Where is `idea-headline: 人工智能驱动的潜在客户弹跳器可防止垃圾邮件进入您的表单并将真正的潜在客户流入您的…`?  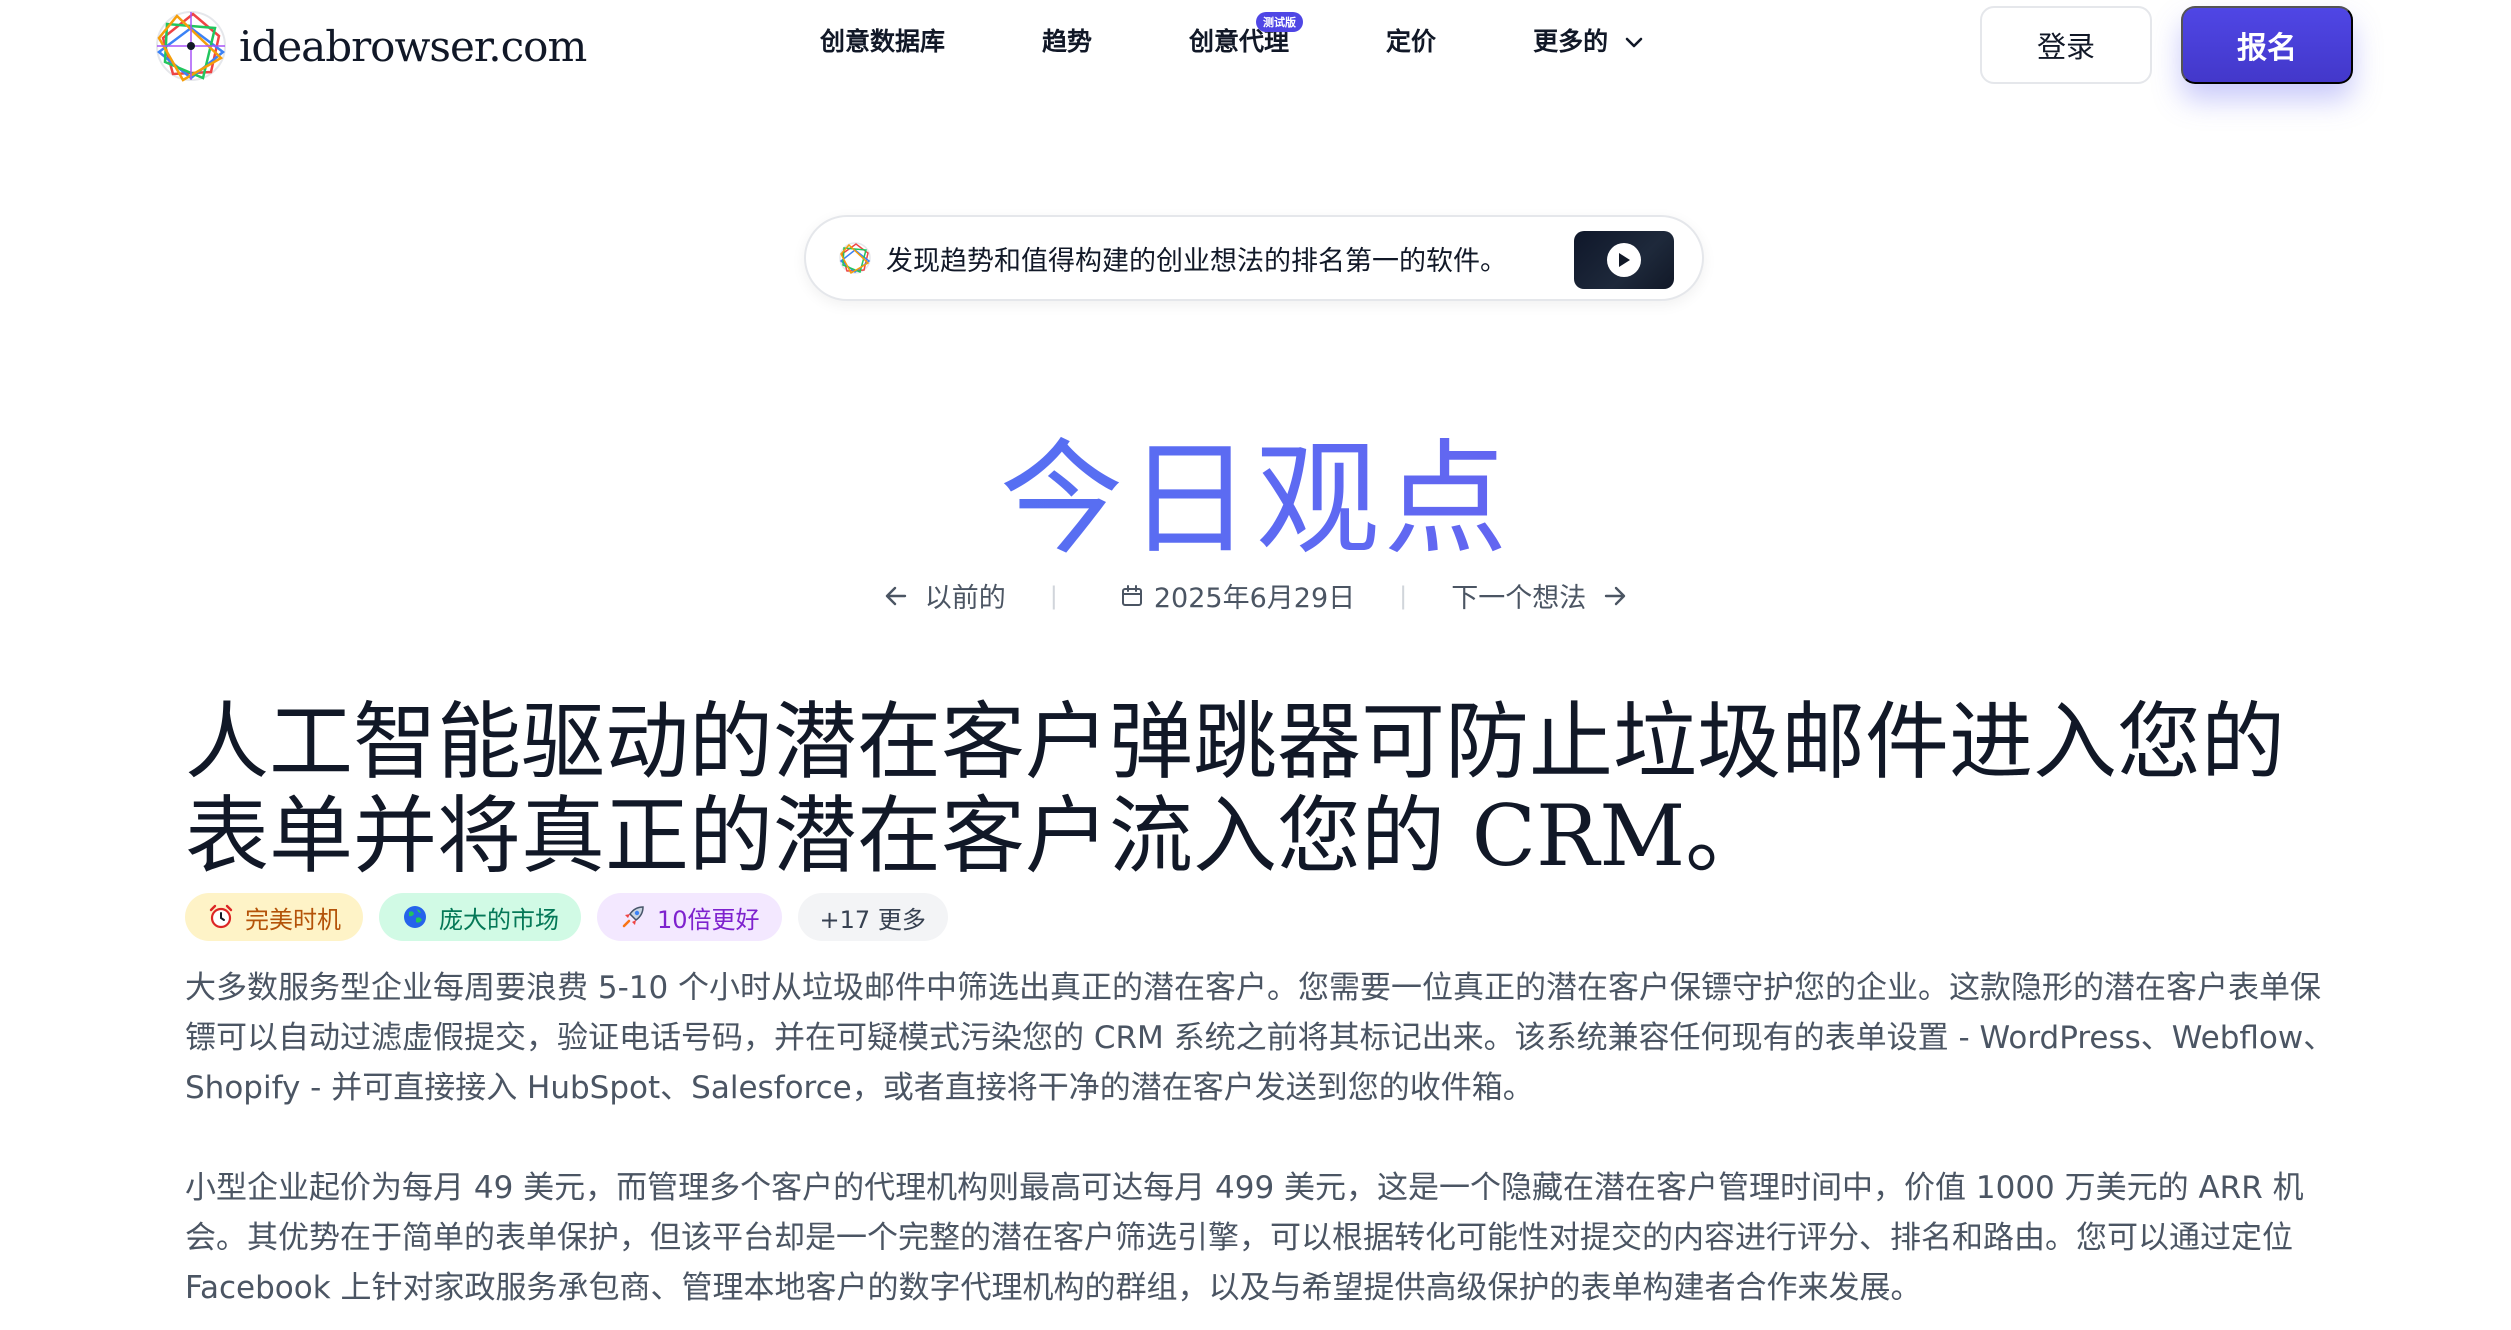
idea-headline: 人工智能驱动的潜在客户弹跳器可防止垃圾邮件进入您的表单并将真正的潜在客户流入您的… is located at coordinates (1235, 789).